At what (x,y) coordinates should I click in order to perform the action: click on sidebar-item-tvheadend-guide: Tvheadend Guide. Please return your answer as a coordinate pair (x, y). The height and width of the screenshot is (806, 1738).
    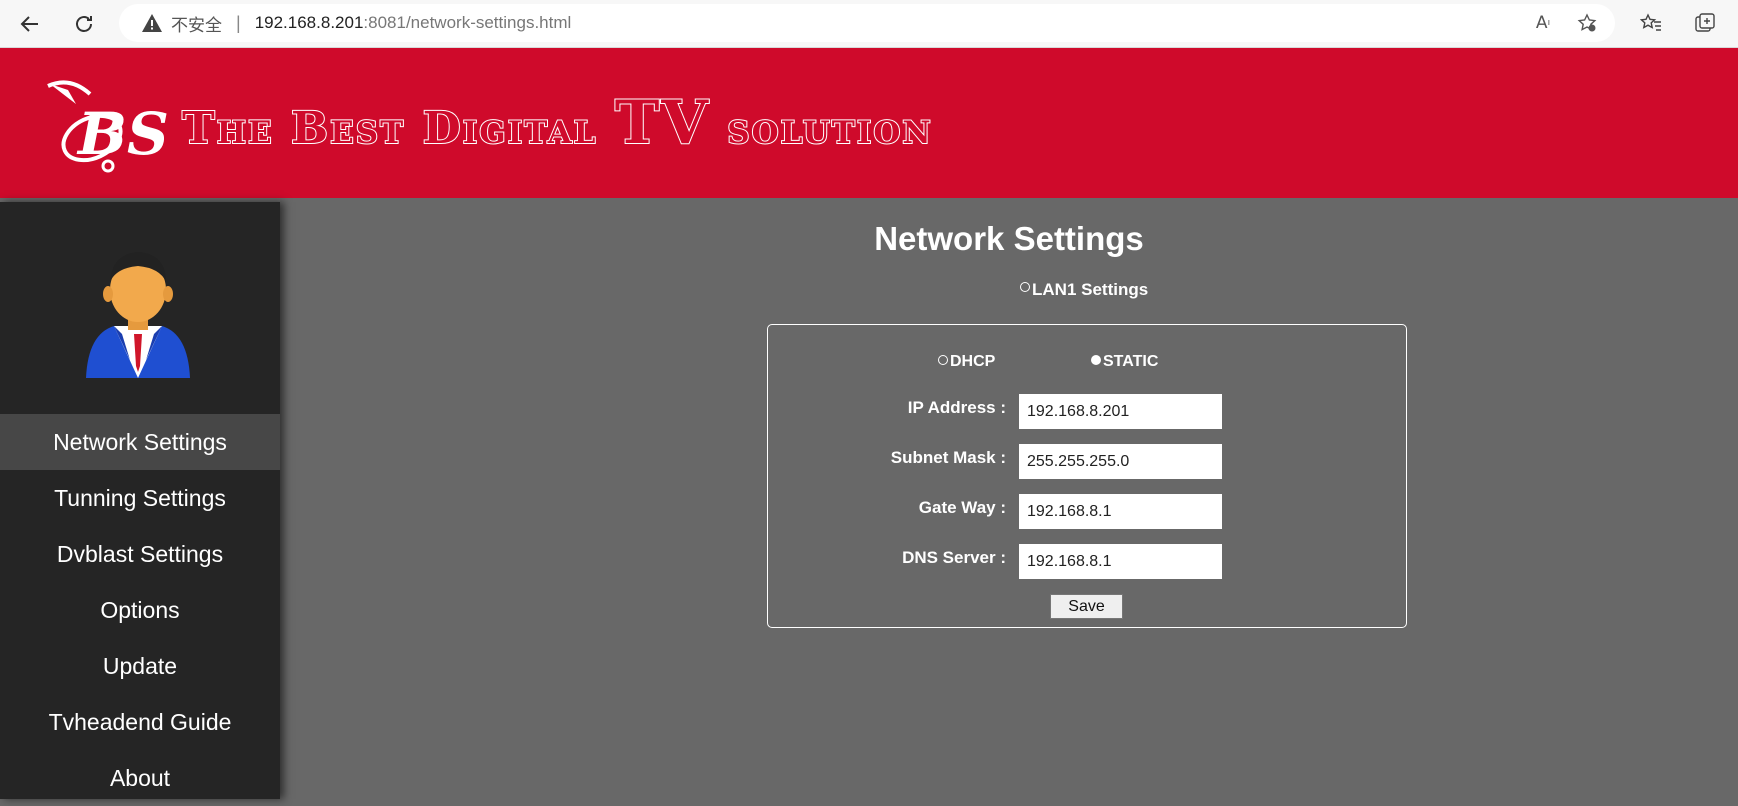
    Looking at the image, I should click on (140, 722).